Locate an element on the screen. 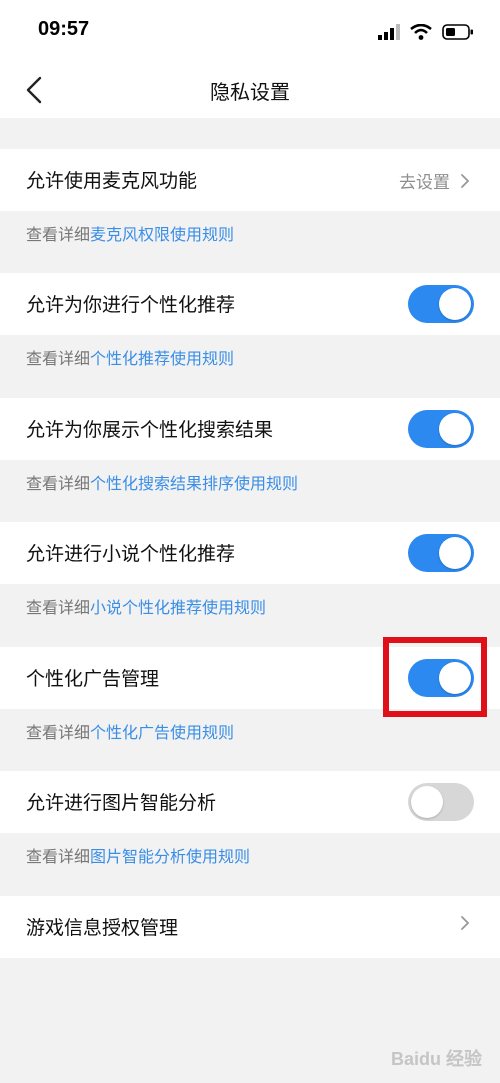  watermark: Baidu 经验 is located at coordinates (436, 1059).